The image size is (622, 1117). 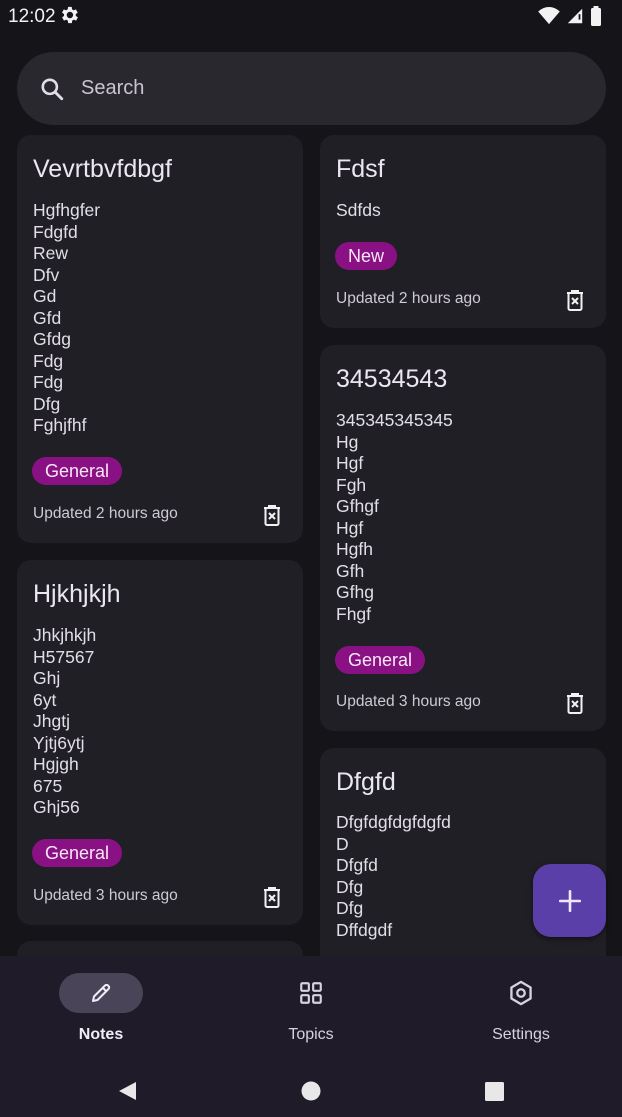 I want to click on pencil-icon, so click(x=101, y=993).